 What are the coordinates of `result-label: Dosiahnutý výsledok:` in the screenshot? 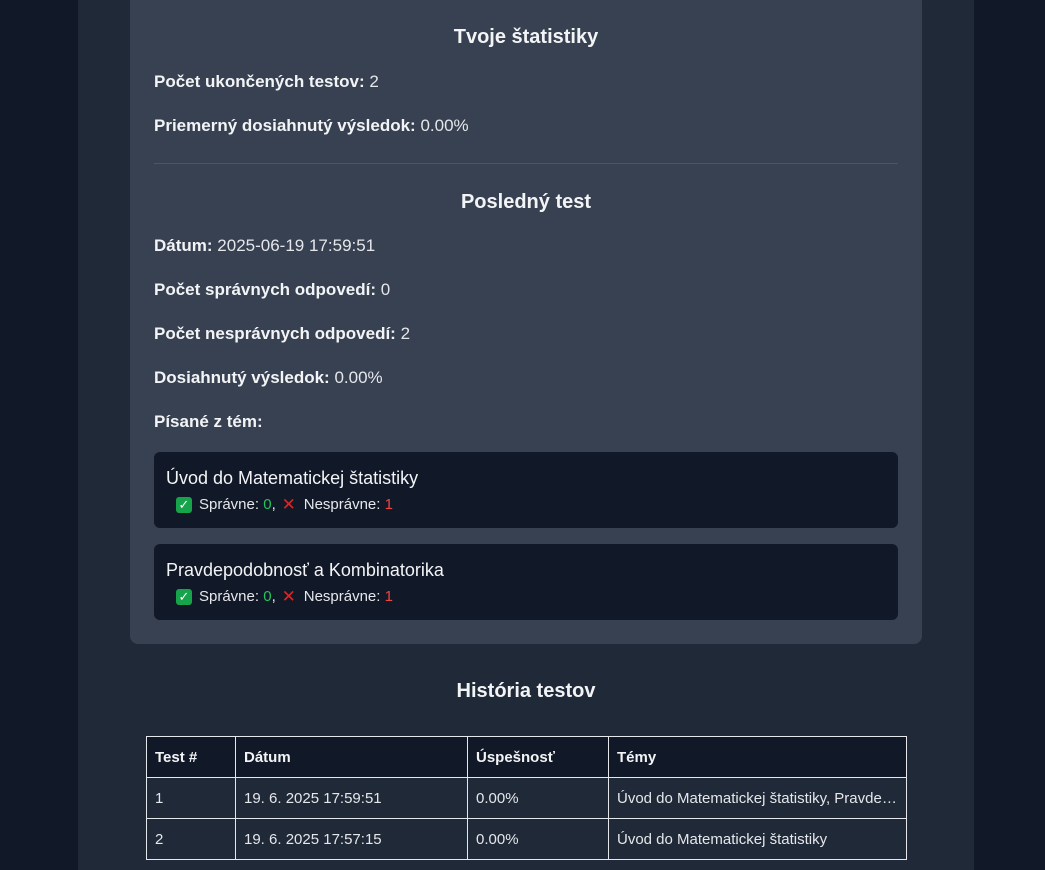 It's located at (242, 377).